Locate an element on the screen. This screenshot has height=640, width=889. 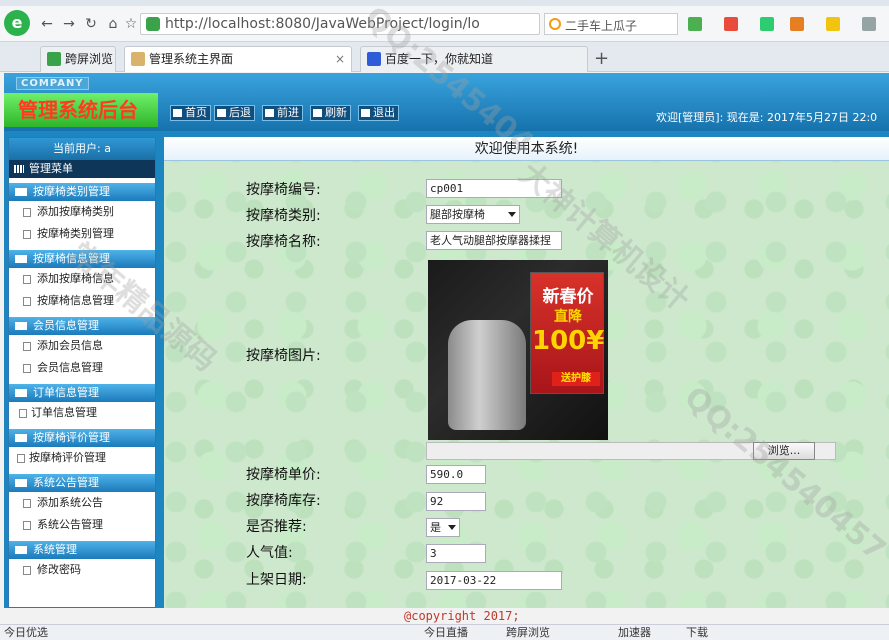
code-input: cp001 is located at coordinates (494, 188).